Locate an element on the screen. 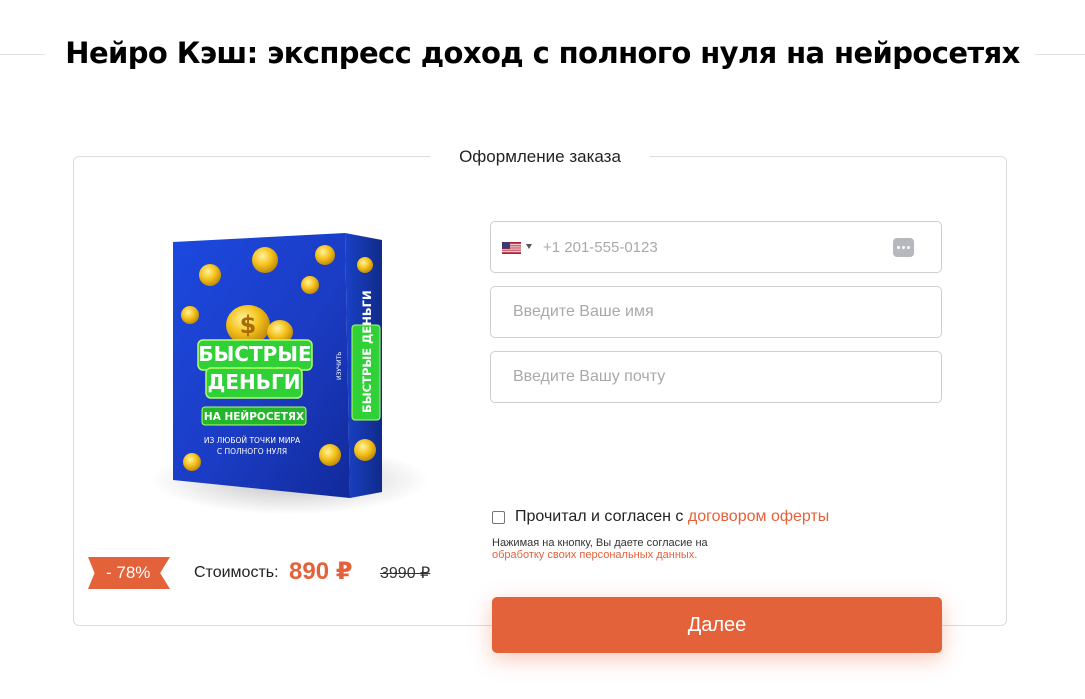 The image size is (1085, 699). offer-contract-link: договором оферты is located at coordinates (758, 516).